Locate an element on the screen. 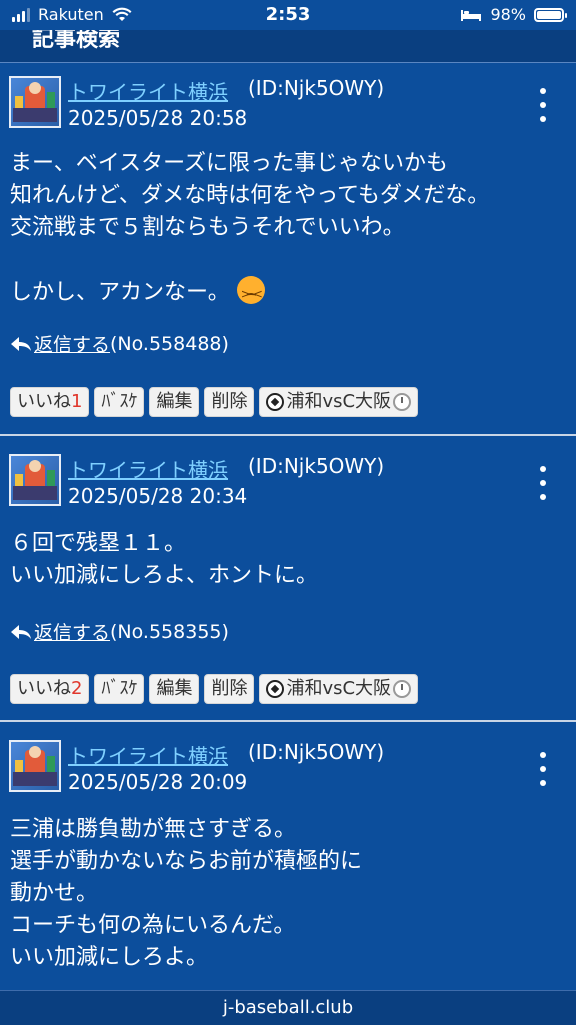 The image size is (576, 1025). post-date: 2025/05/28 20:34 is located at coordinates (158, 496).